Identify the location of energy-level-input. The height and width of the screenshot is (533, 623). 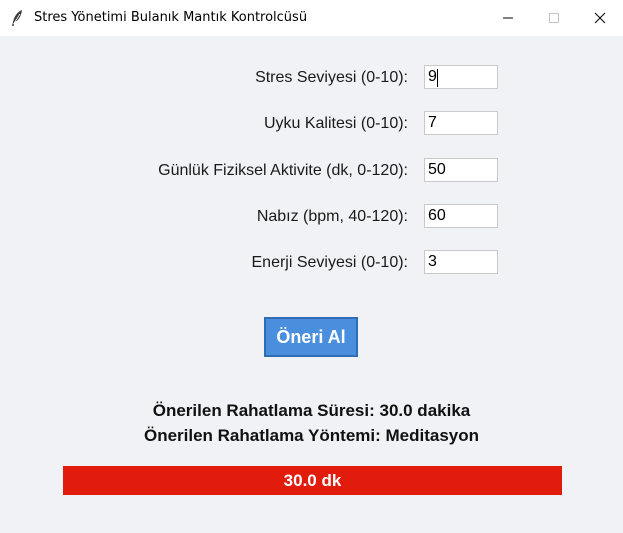
(461, 262).